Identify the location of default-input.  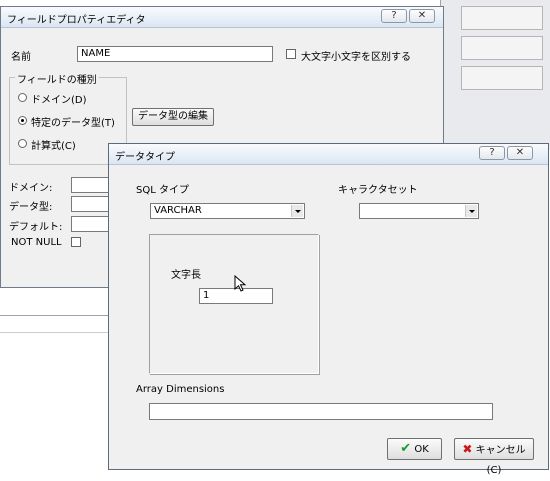
(91, 224).